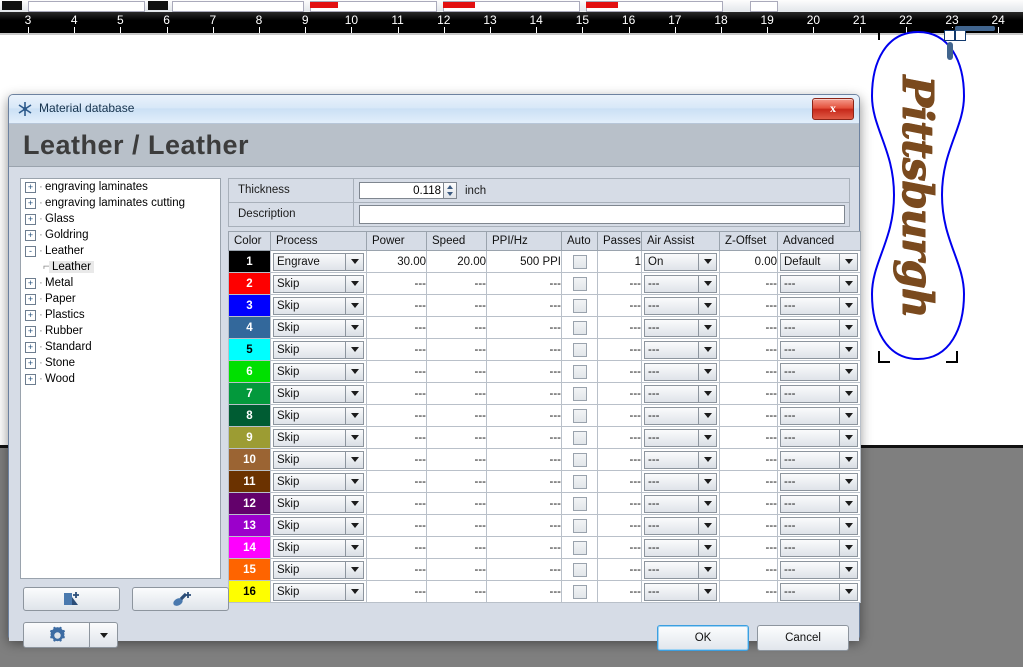 This screenshot has width=1023, height=667. I want to click on color-swatch-cell: 6, so click(249, 371).